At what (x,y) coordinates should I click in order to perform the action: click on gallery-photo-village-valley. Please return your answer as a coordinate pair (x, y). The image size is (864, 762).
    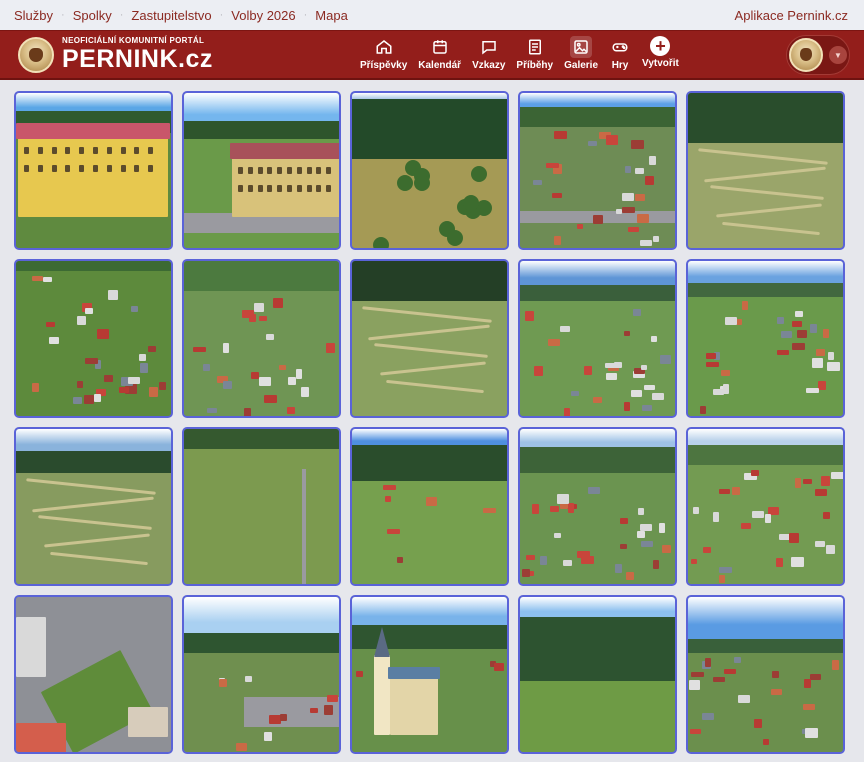
    Looking at the image, I should click on (261, 338).